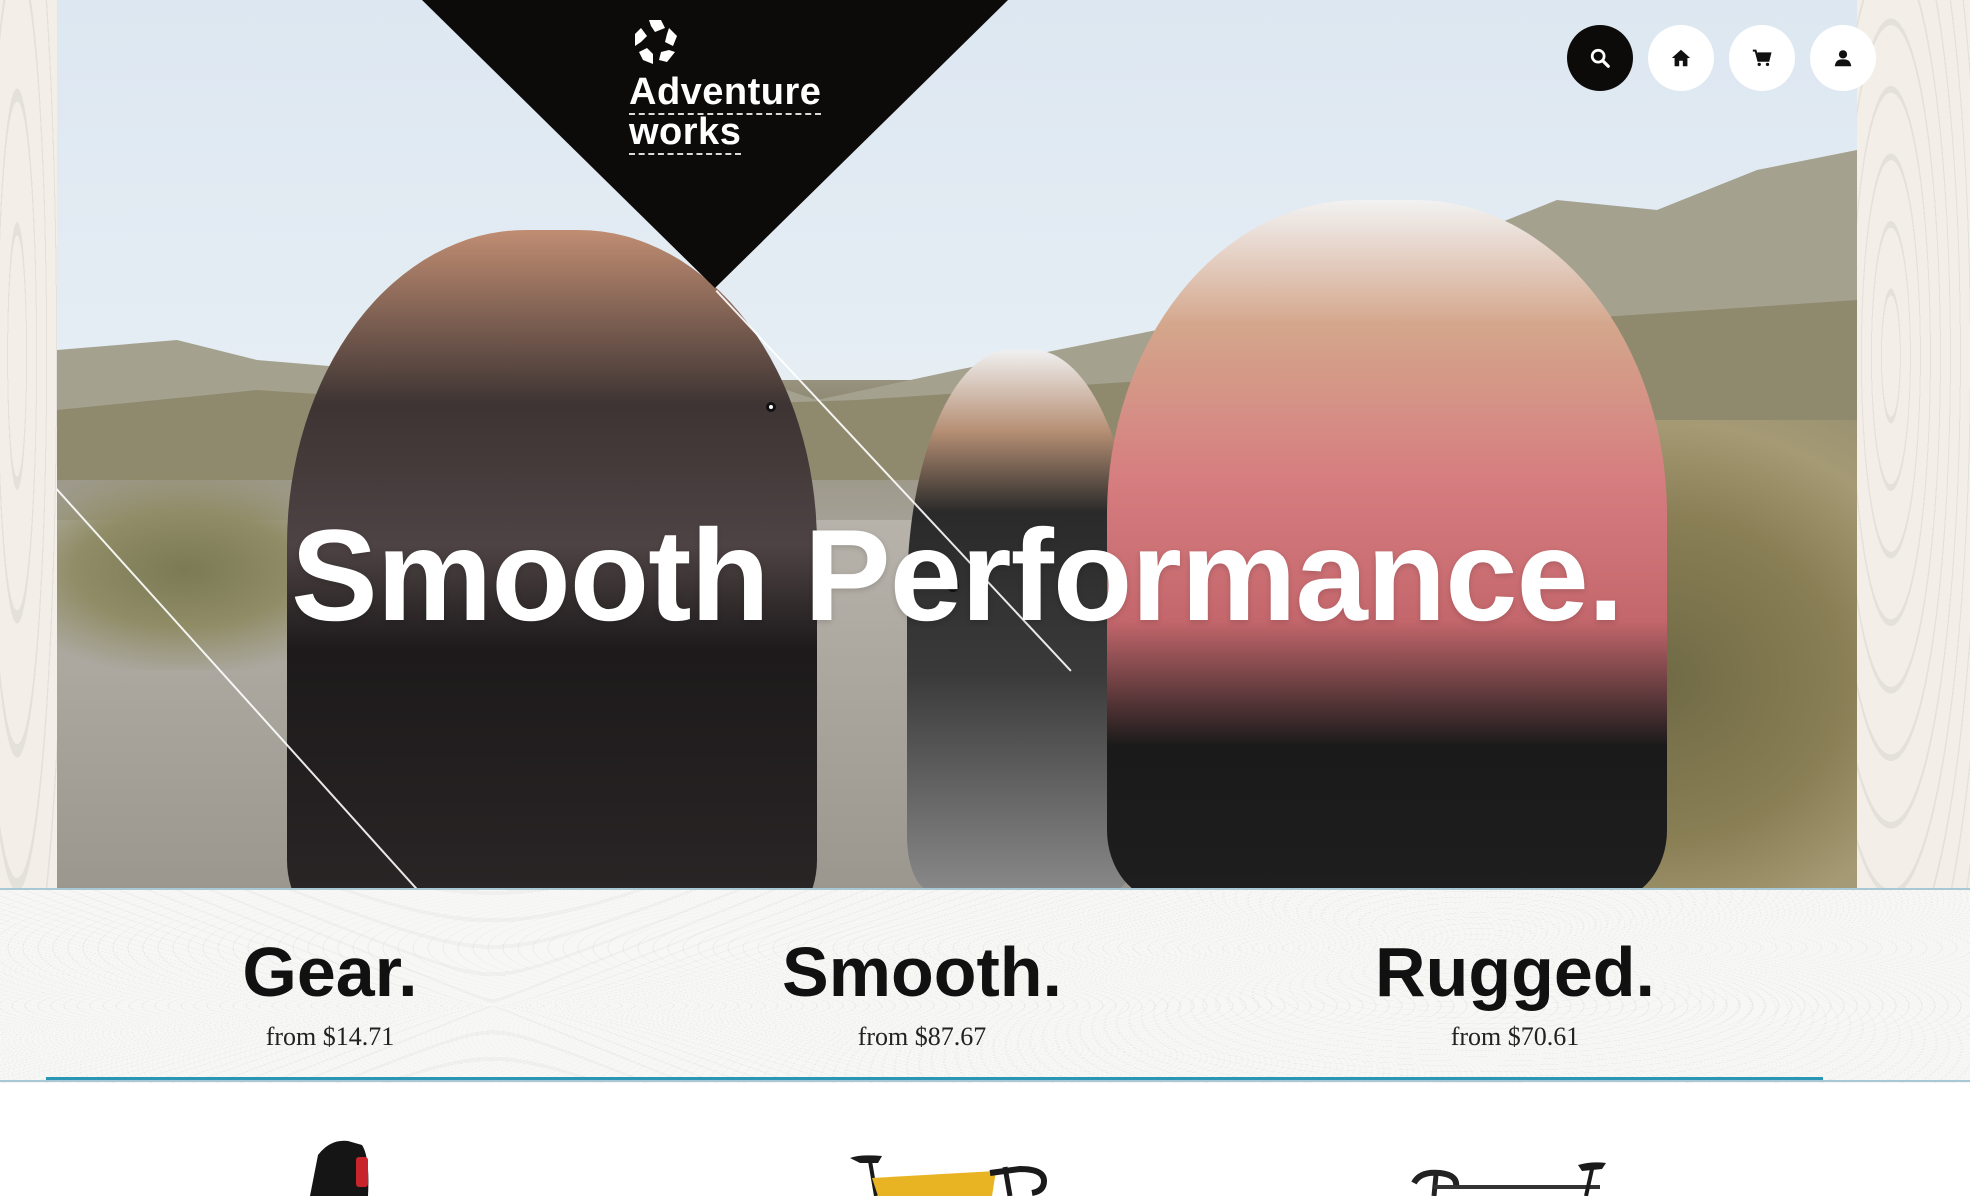  What do you see at coordinates (725, 93) in the screenshot?
I see `brand-line-1: Adventure` at bounding box center [725, 93].